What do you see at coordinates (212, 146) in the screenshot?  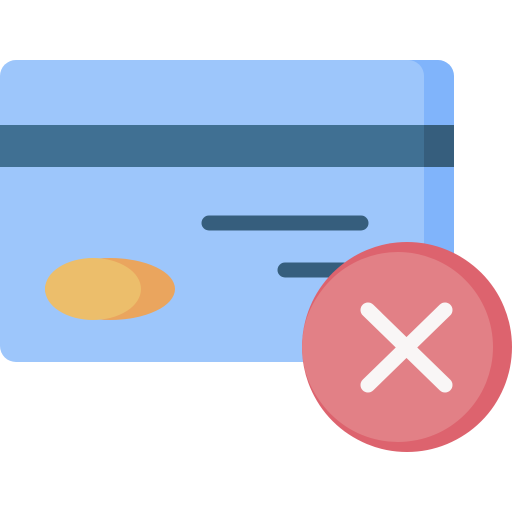 I see `magnetic-stripe` at bounding box center [212, 146].